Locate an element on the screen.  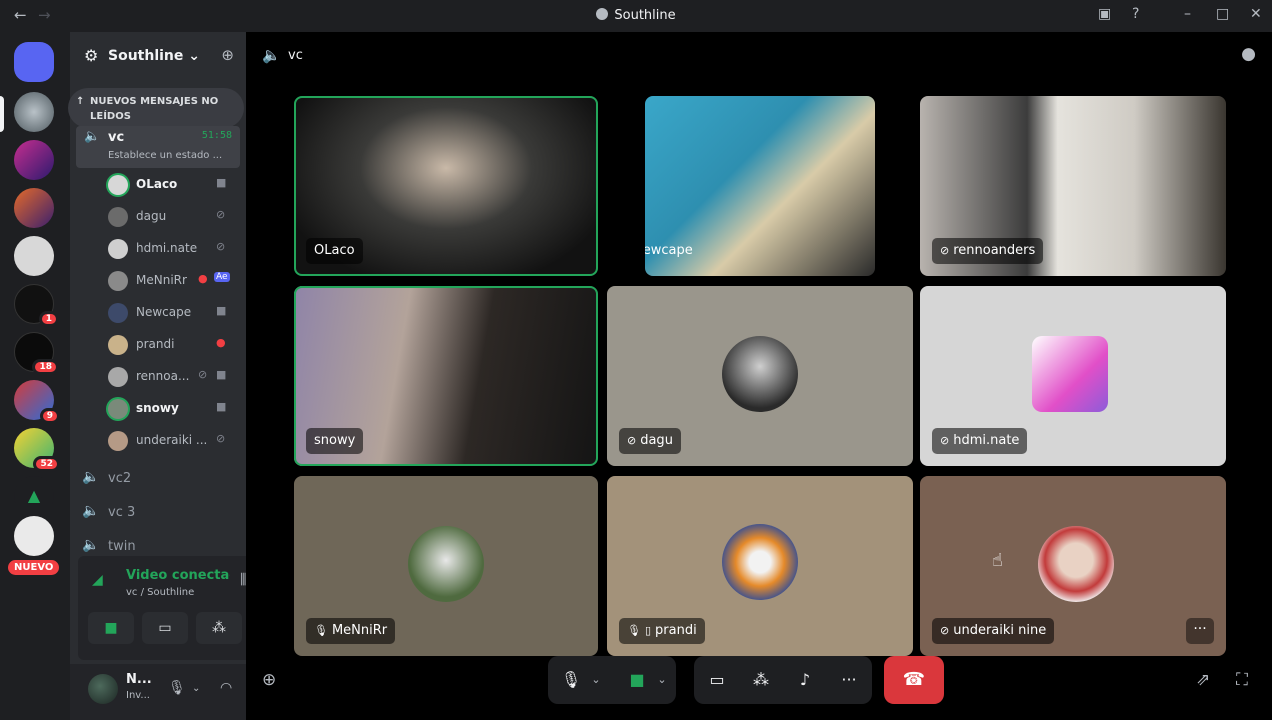
voice-member: OLaco ■ is located at coordinates (171, 185).